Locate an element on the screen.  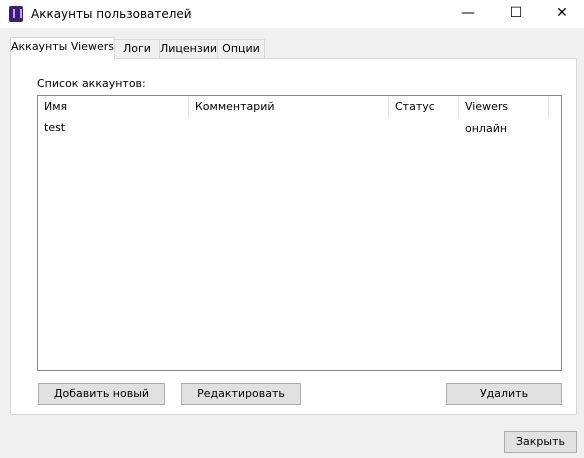
window-title: Аккаунты пользователей is located at coordinates (111, 14).